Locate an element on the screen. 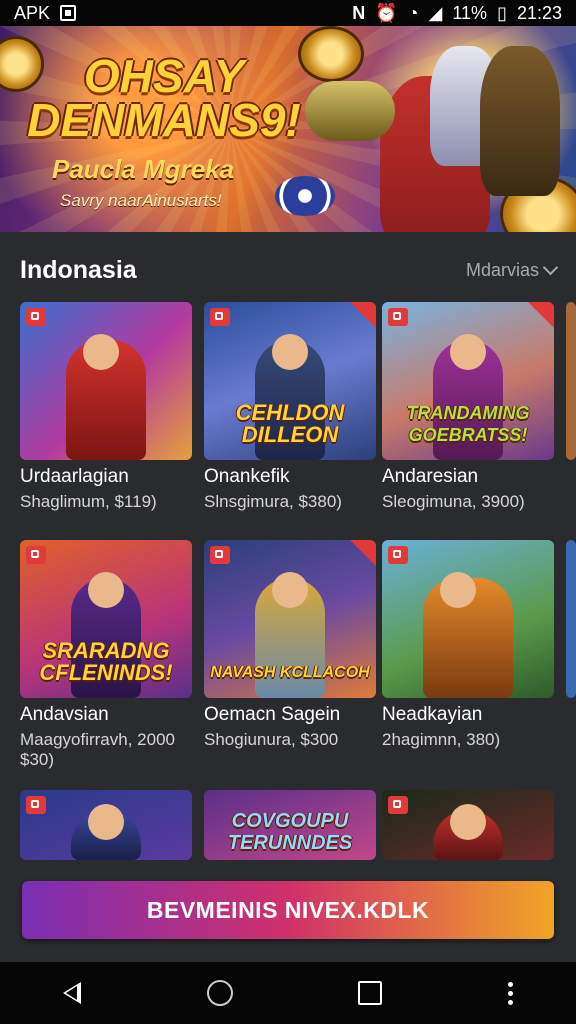  game-title: Andavsian is located at coordinates (64, 714).